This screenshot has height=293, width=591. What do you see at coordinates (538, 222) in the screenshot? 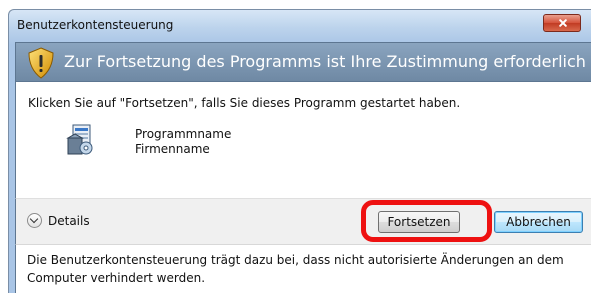
I see `cancel-button: Abbrechen` at bounding box center [538, 222].